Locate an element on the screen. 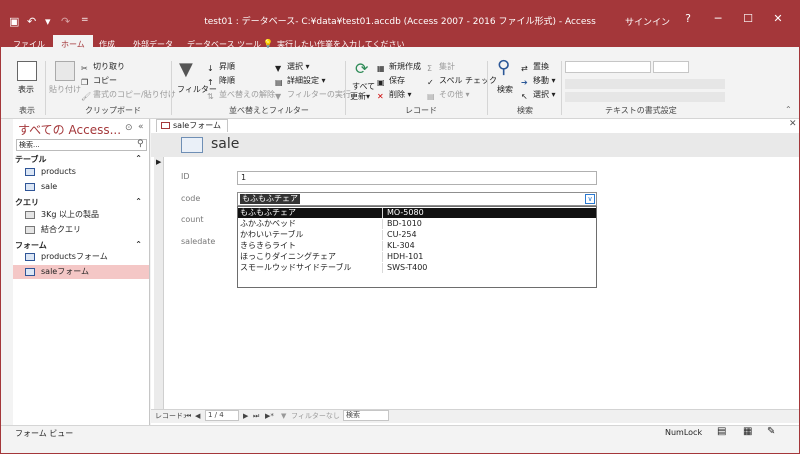 Image resolution: width=800 pixels, height=454 pixels. goto-button: ➔ 移動 ▾ is located at coordinates (538, 81).